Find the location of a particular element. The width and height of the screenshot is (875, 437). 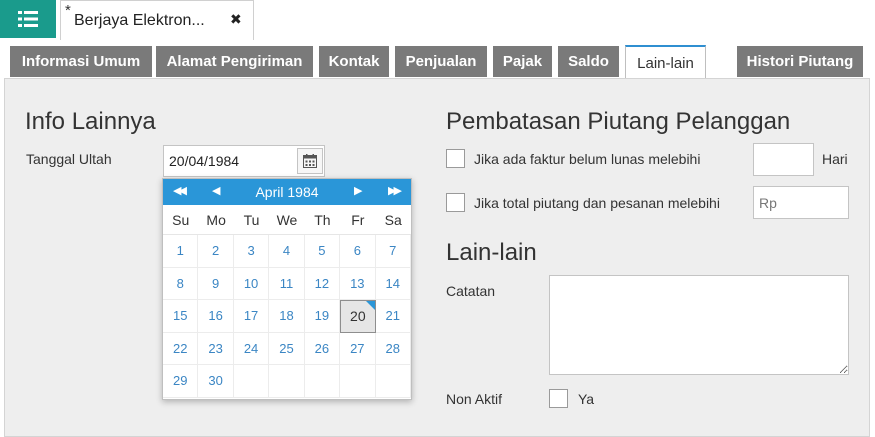

tab-lain-lain: Lain-lain is located at coordinates (665, 62).